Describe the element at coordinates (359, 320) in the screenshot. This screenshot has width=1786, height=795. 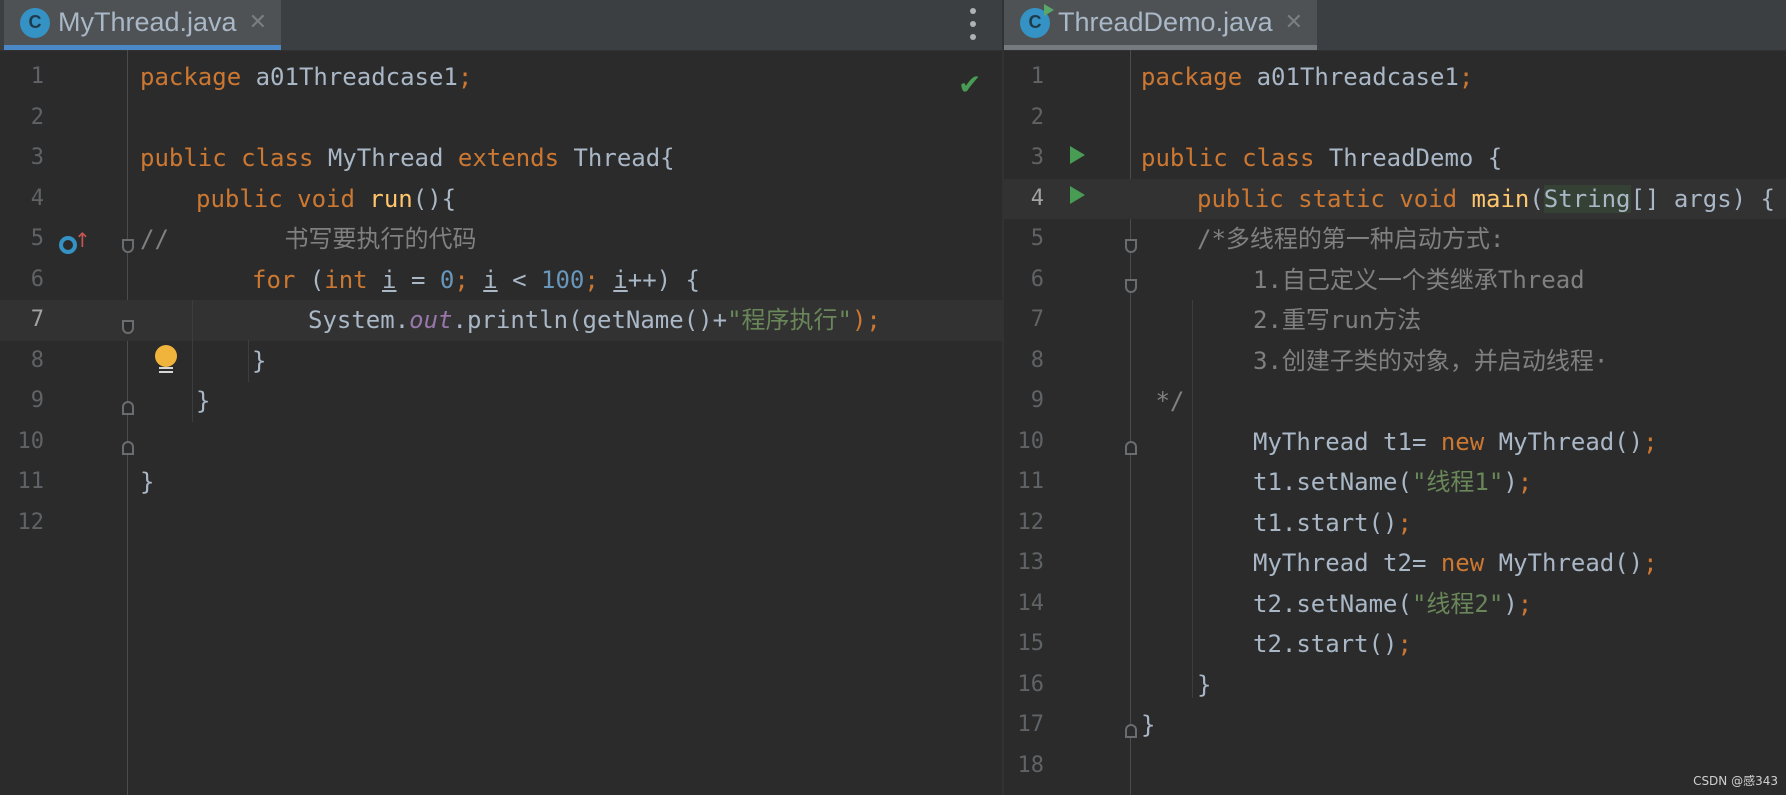
I see `code-token: System.` at that location.